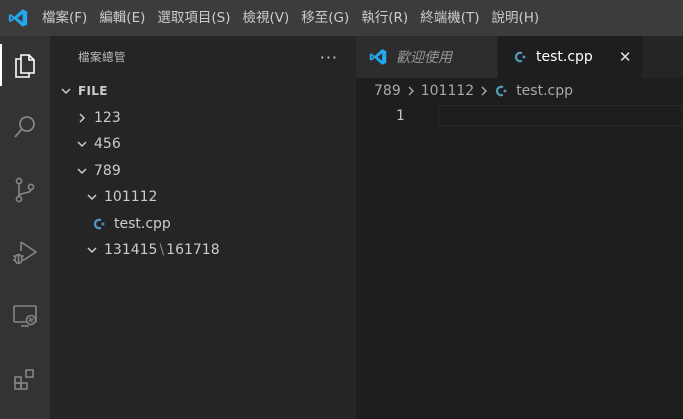 This screenshot has width=683, height=419. I want to click on activity-explorer, so click(25, 65).